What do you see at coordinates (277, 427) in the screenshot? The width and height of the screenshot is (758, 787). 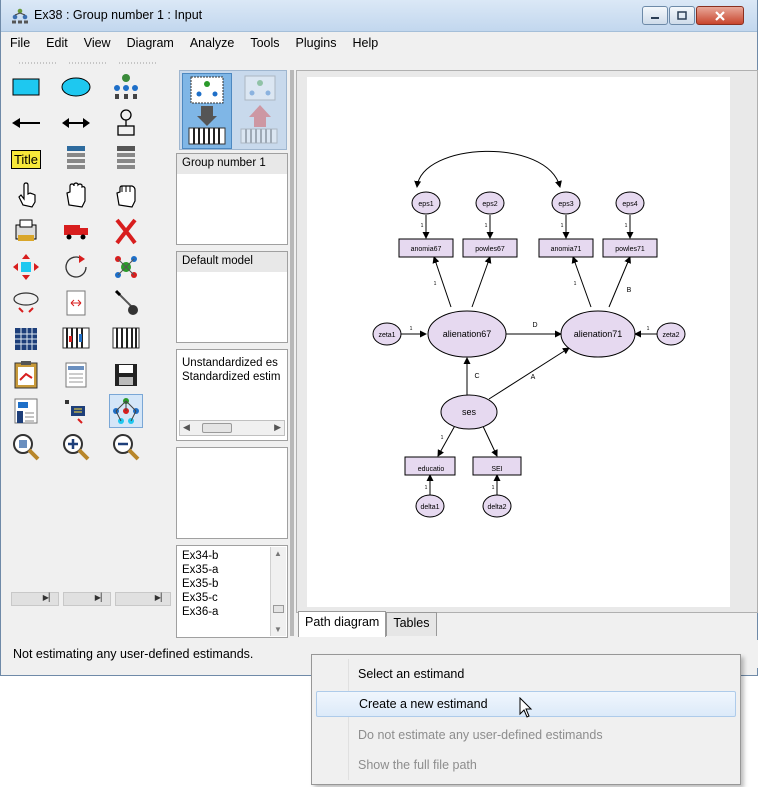 I see `scroll-right-arrow: ▶` at bounding box center [277, 427].